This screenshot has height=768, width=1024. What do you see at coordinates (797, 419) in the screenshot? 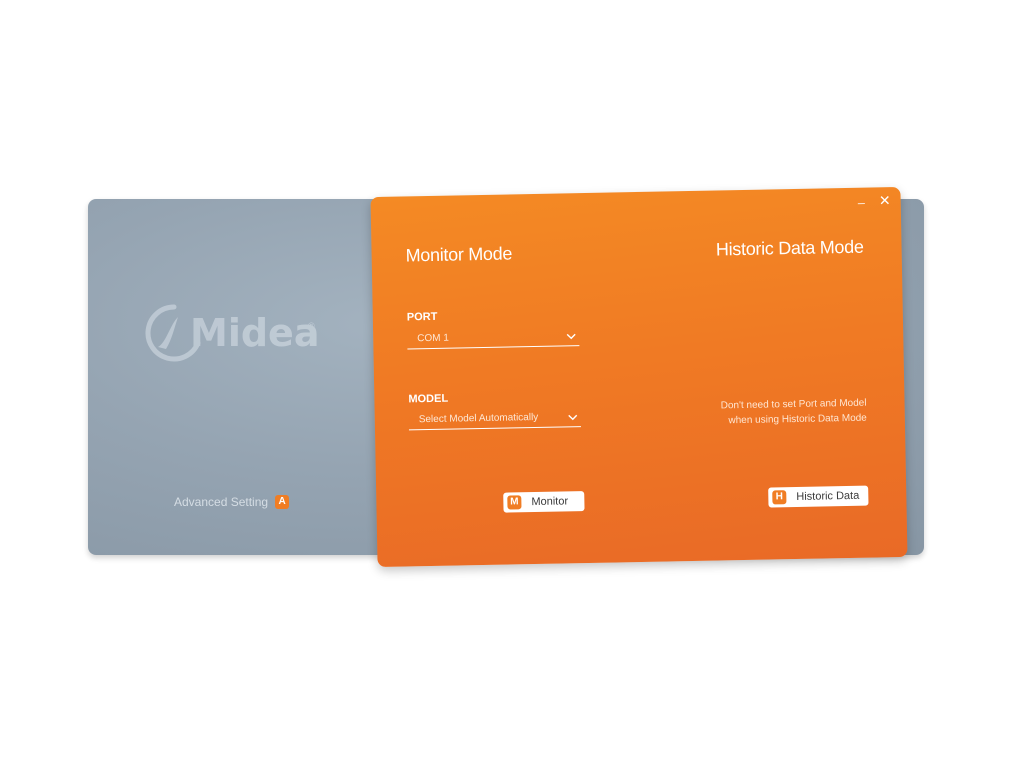
I see `historic-note-line2: when using Historic Data Mode` at bounding box center [797, 419].